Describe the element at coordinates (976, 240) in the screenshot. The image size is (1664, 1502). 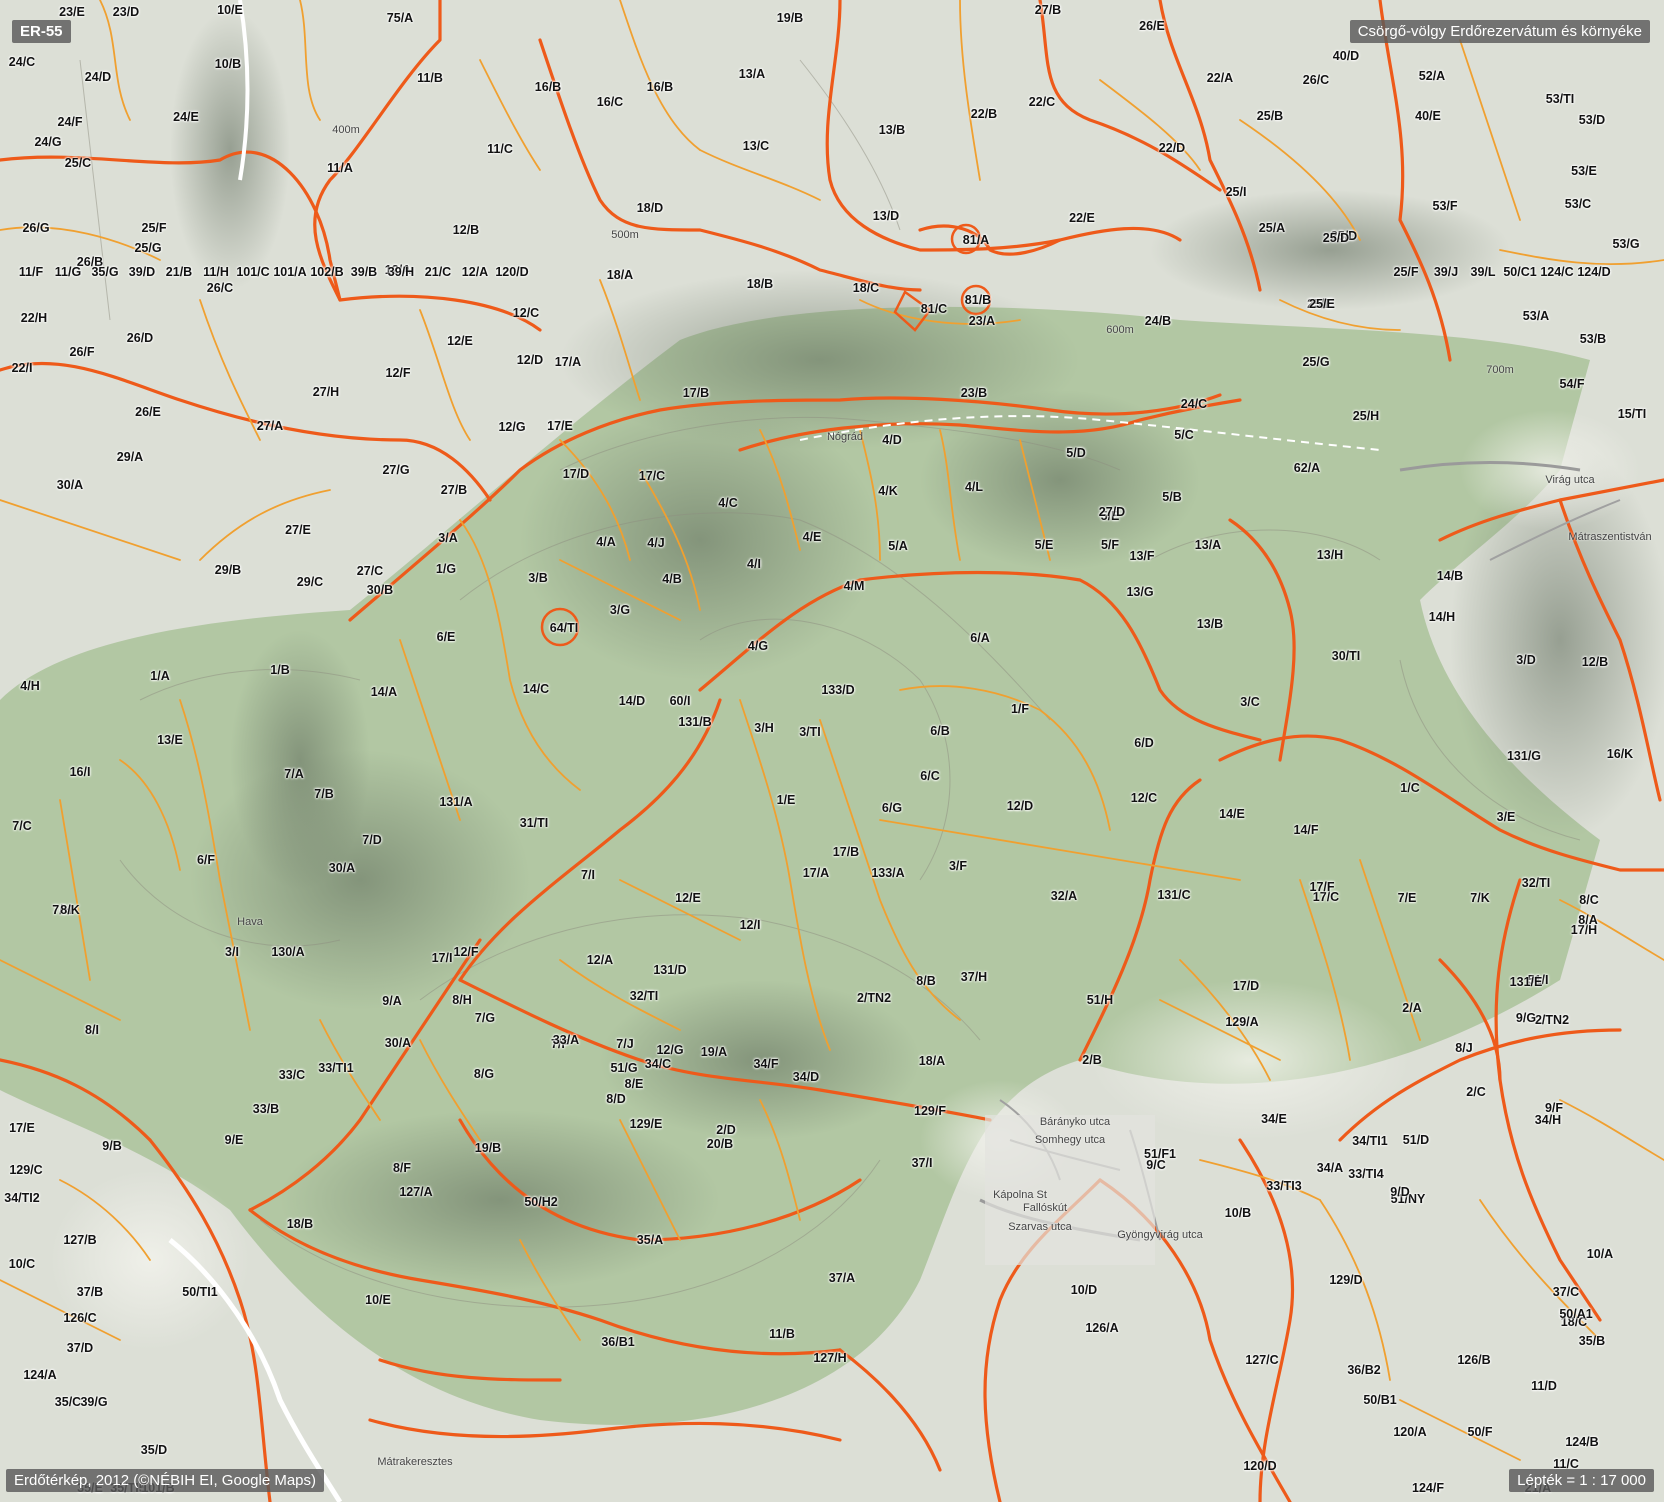
I see `stand-label: 81/A` at that location.